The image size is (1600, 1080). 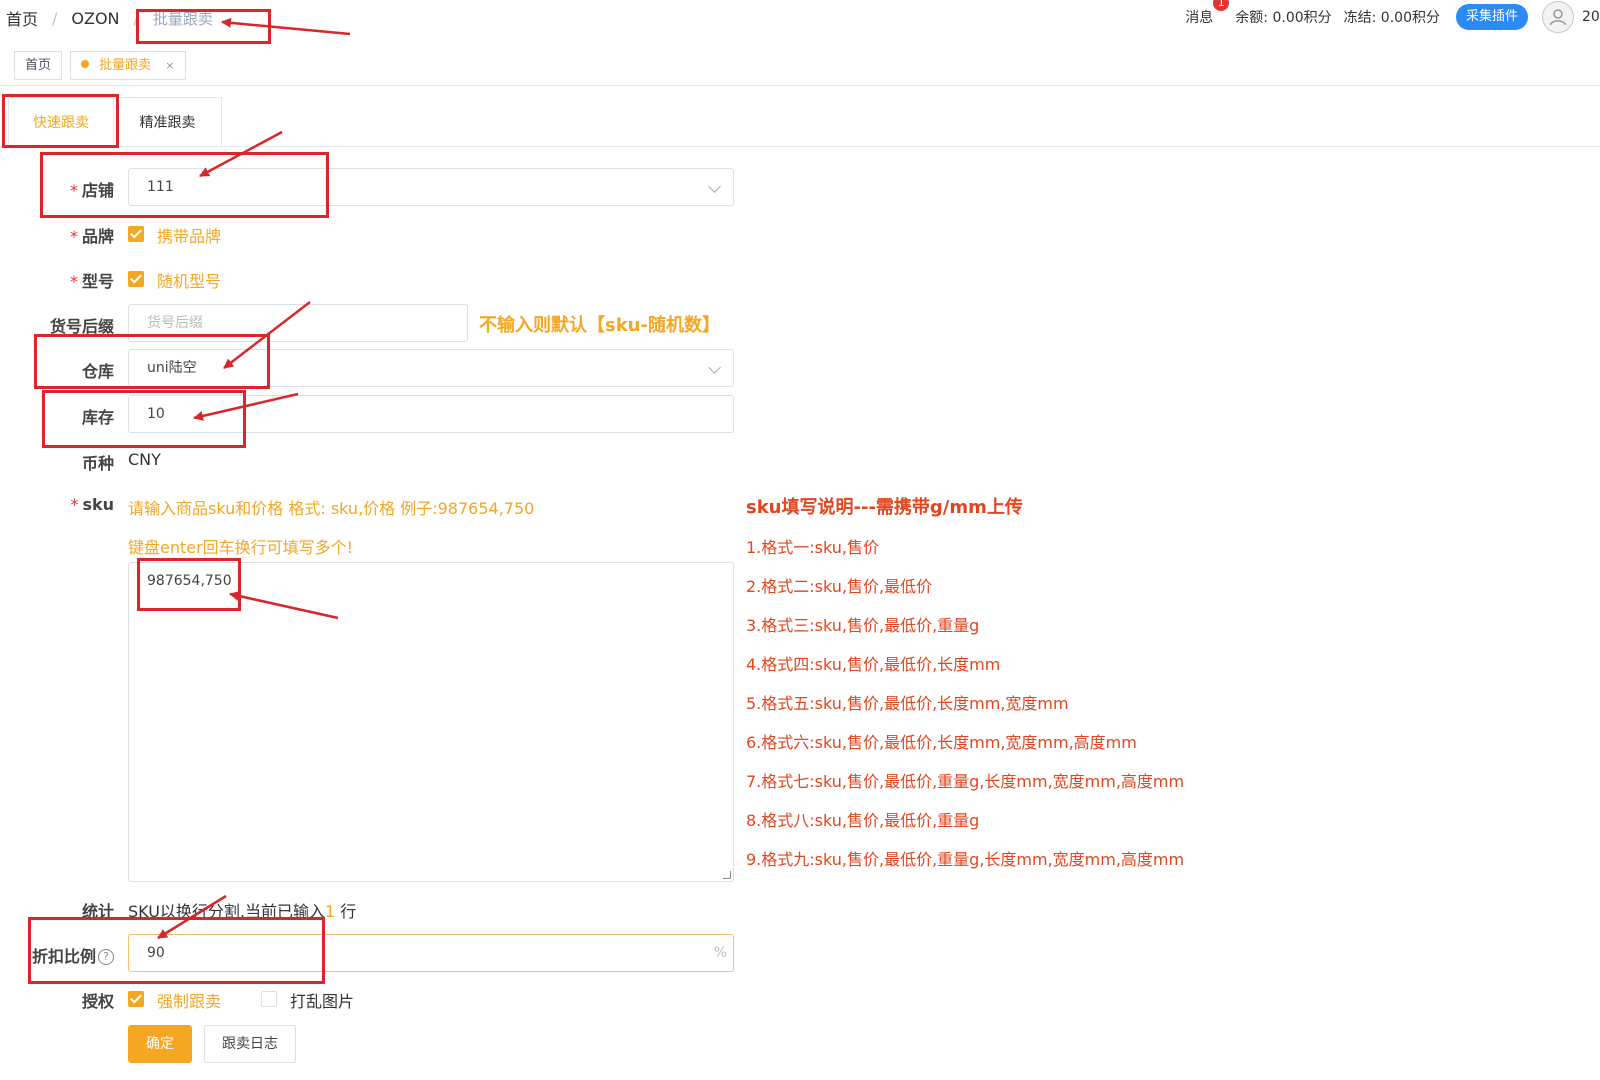 What do you see at coordinates (254, 478) in the screenshot?
I see `annotation-arrows` at bounding box center [254, 478].